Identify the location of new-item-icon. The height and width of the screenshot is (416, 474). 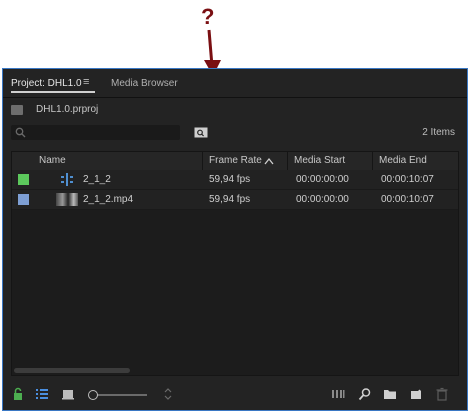
(416, 394).